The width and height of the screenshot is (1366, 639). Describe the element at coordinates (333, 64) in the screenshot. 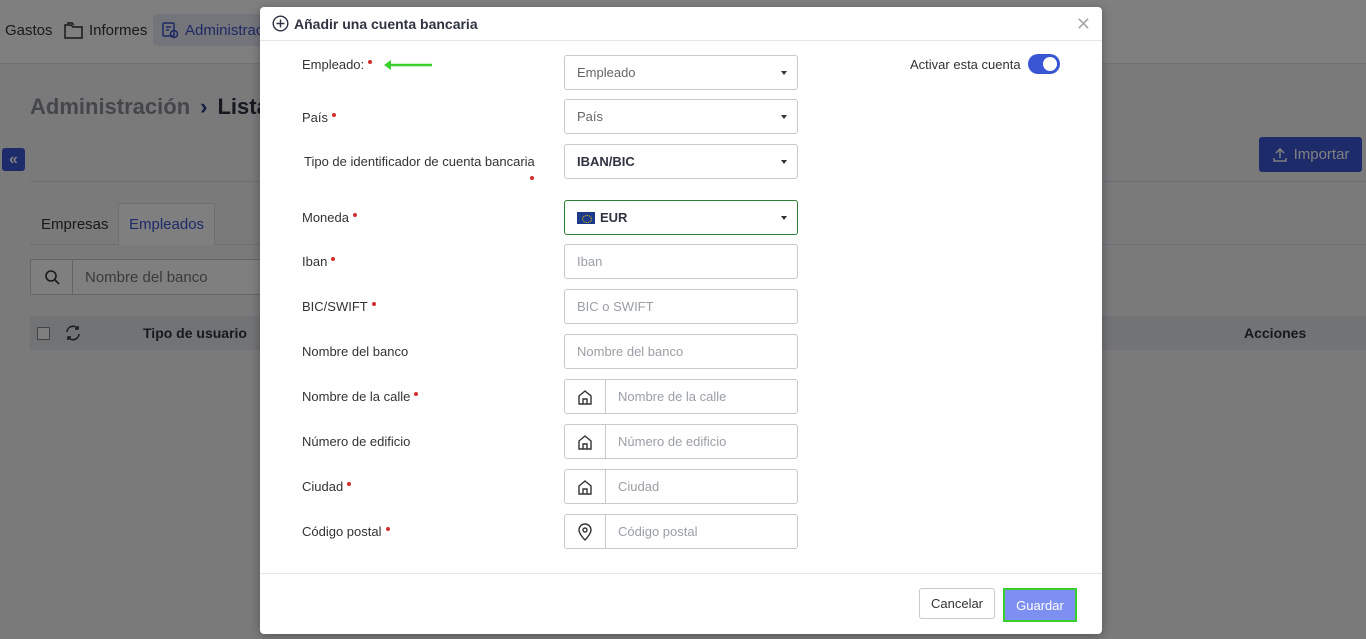

I see `empleado-label-text: Empleado:` at that location.